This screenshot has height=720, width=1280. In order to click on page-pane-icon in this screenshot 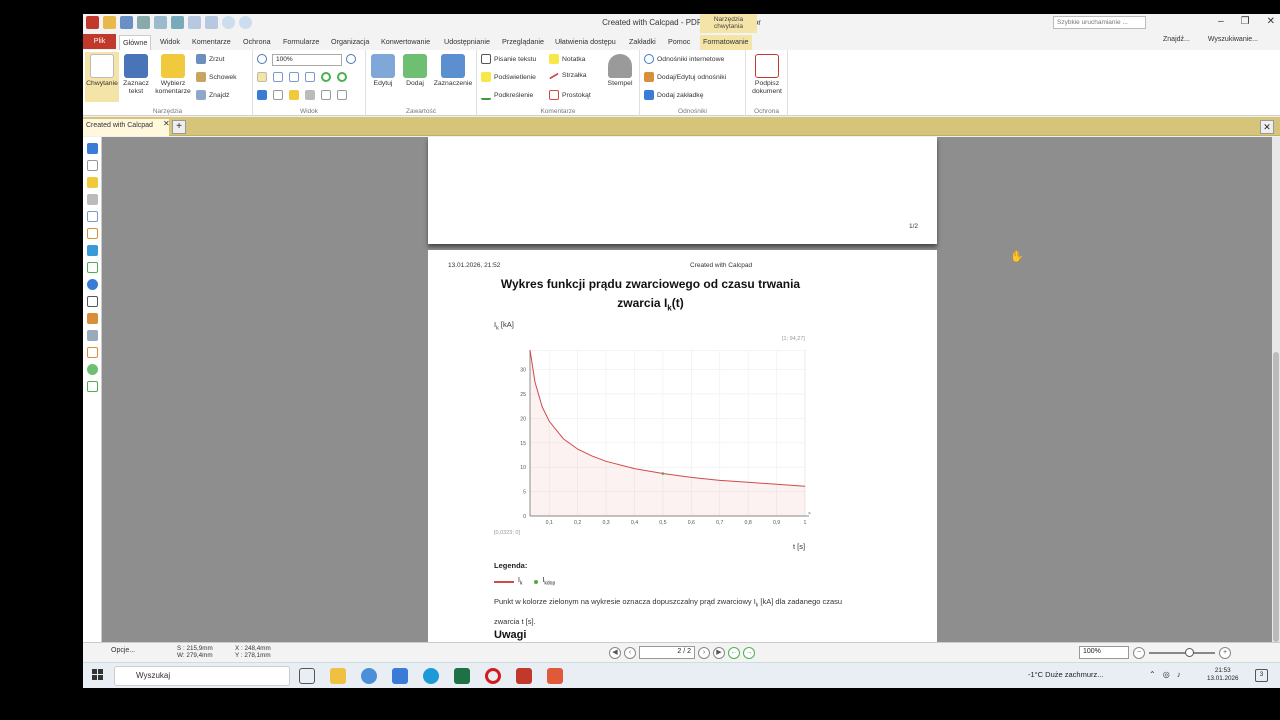, I will do `click(92, 216)`.